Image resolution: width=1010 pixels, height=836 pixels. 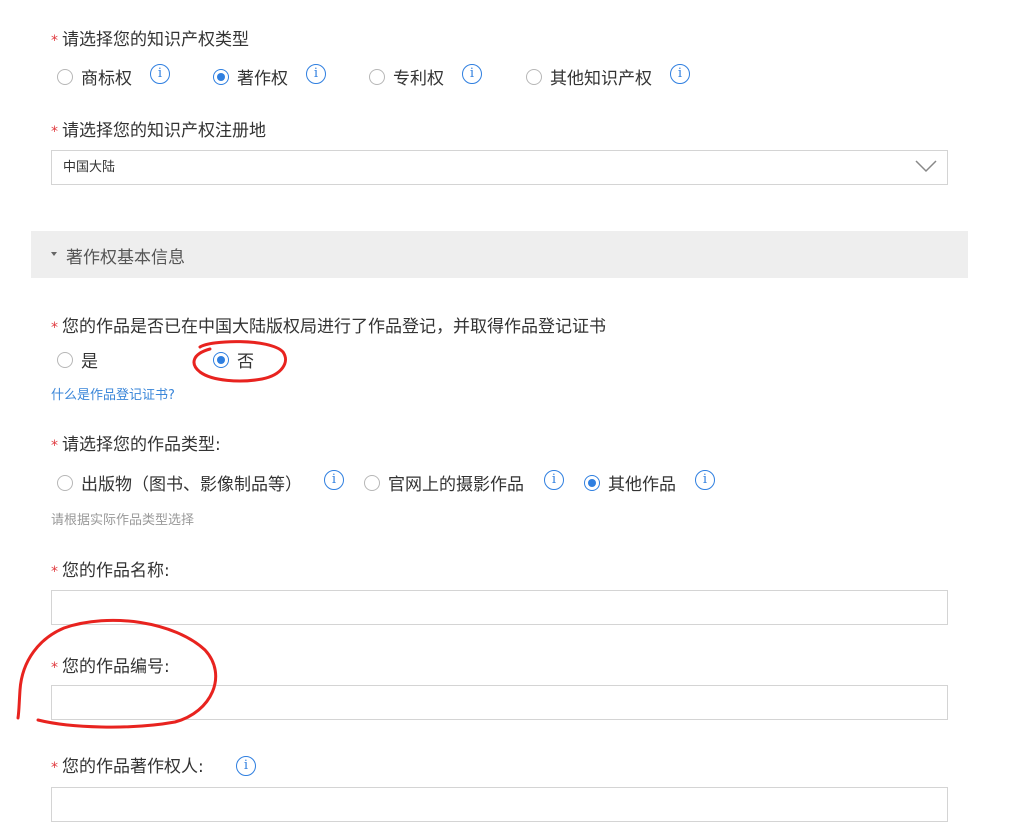 I want to click on copyright-owner-label: * 您的作品著作权人:, so click(x=127, y=767).